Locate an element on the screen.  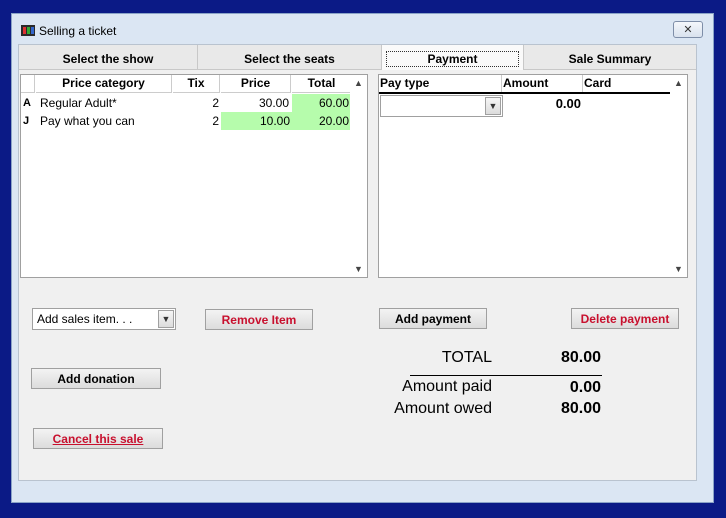
add-sales-item-dropdown: Add sales item. . . ▼ is located at coordinates (104, 319).